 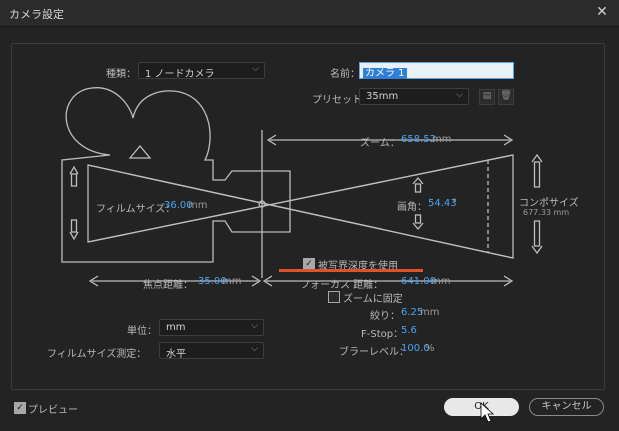 What do you see at coordinates (442, 139) in the screenshot?
I see `zoom-unit: mm` at bounding box center [442, 139].